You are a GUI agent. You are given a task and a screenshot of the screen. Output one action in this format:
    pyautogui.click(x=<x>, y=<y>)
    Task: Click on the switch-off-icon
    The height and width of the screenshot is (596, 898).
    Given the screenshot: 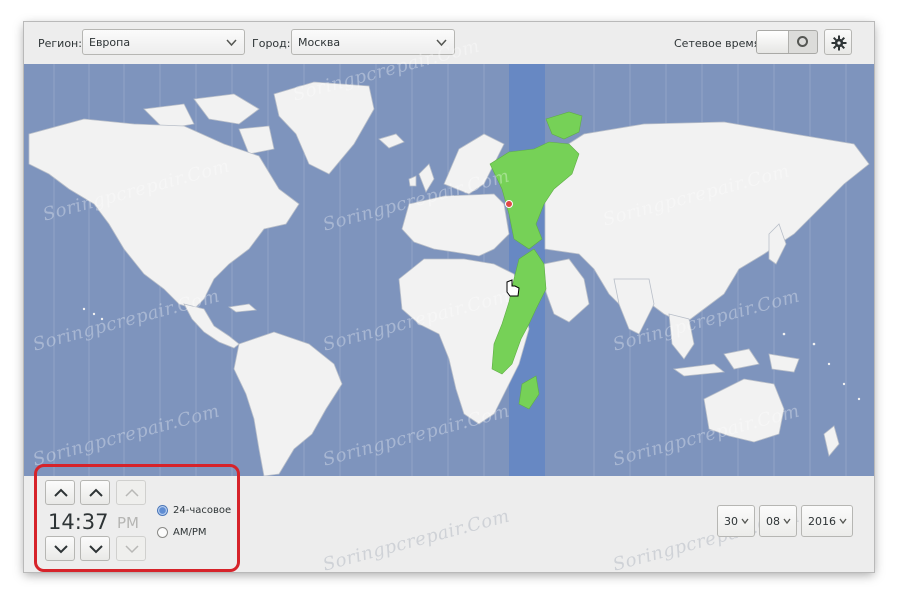 What is the action you would take?
    pyautogui.click(x=802, y=41)
    